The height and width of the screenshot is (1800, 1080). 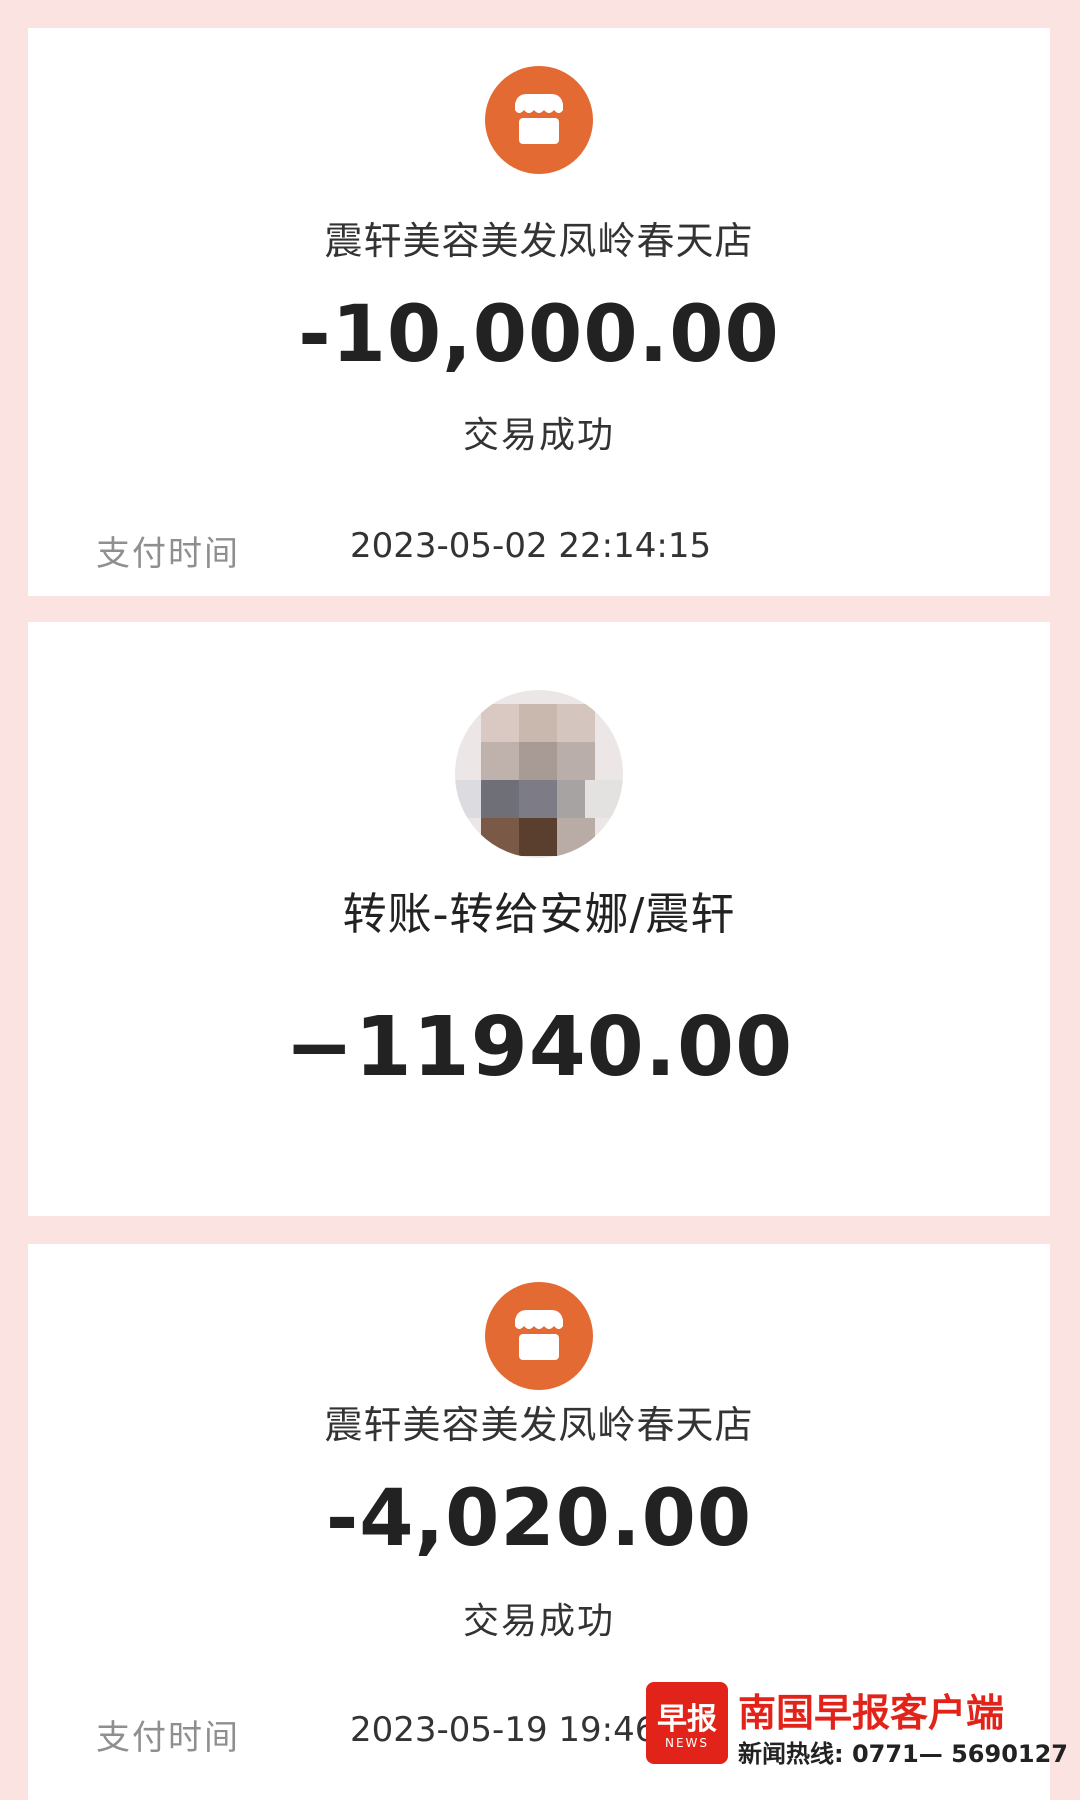 I want to click on news-watermark: 早报 NEWS 南国早报客户端 新闻热线: 0771— 5690127, so click(x=857, y=1725).